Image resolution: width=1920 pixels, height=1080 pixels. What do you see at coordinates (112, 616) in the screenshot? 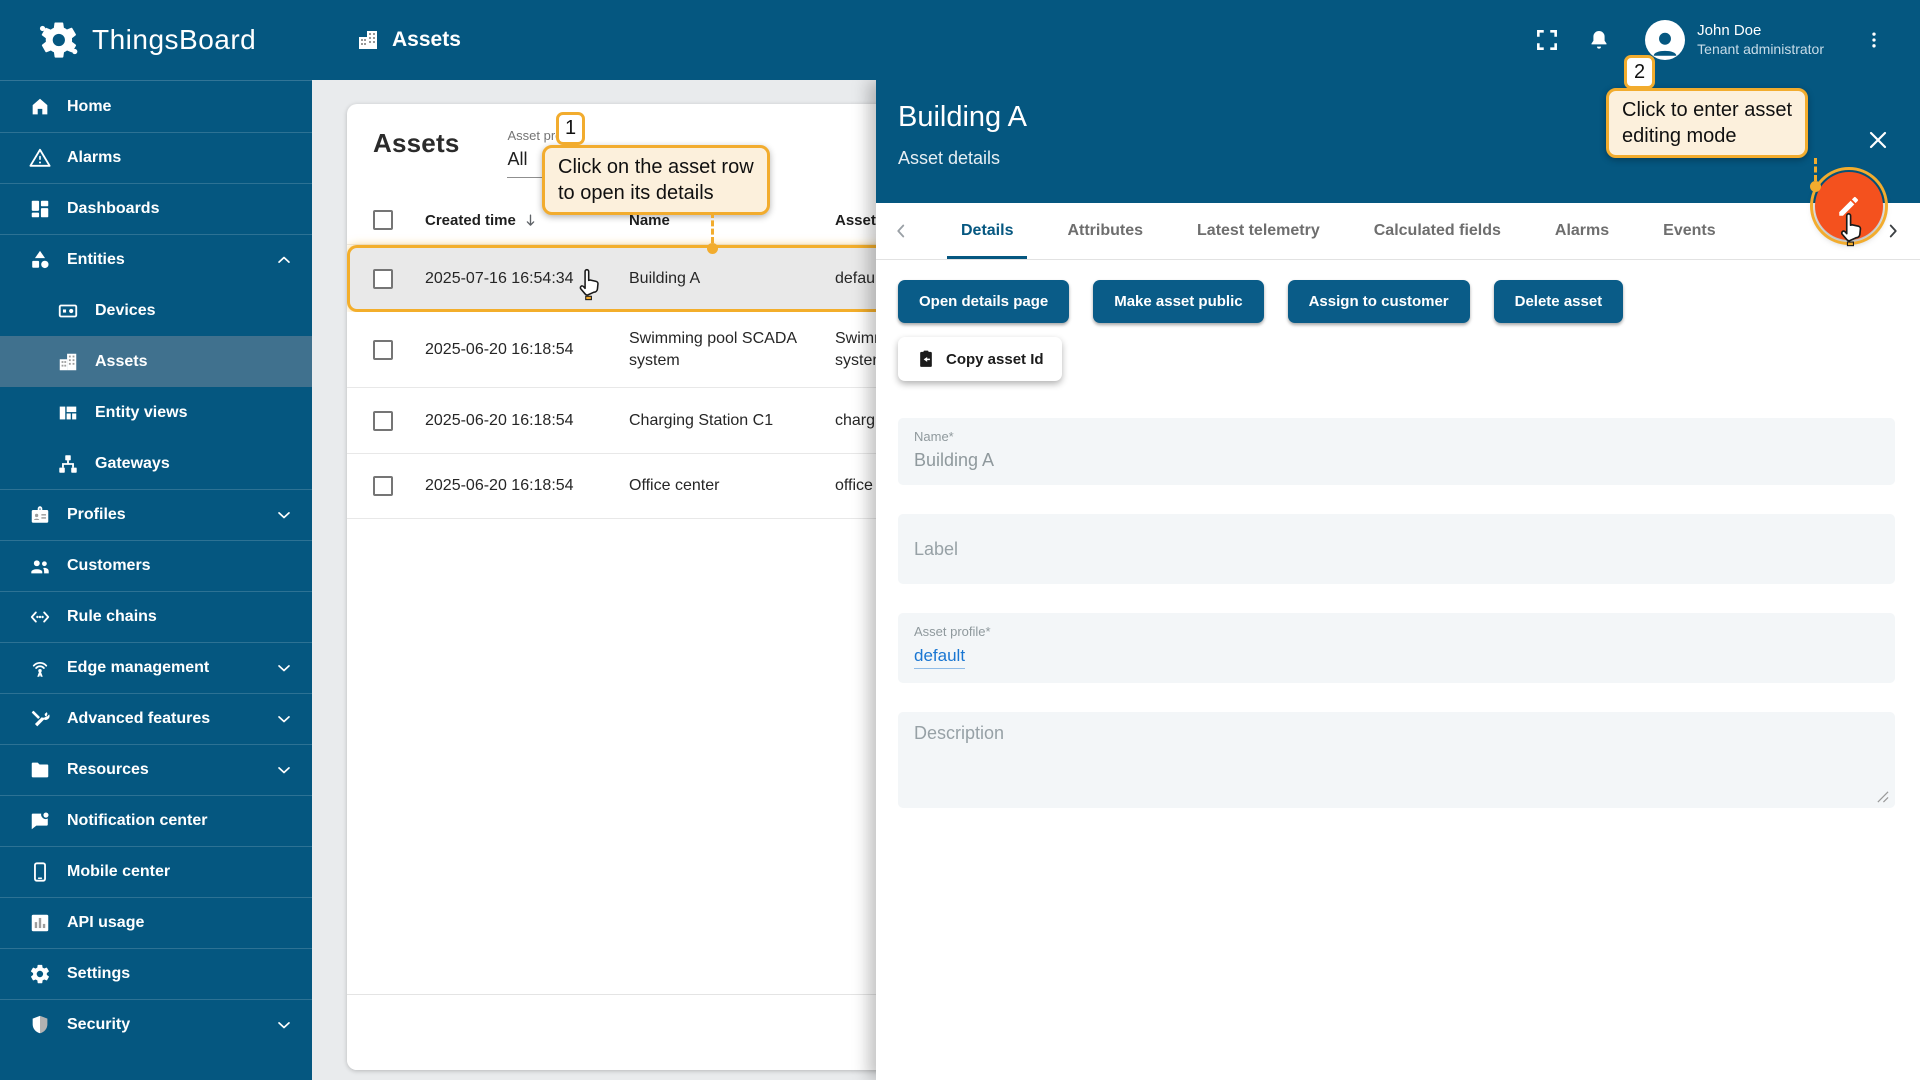
I see `sidebar-item-label: Rule chains` at bounding box center [112, 616].